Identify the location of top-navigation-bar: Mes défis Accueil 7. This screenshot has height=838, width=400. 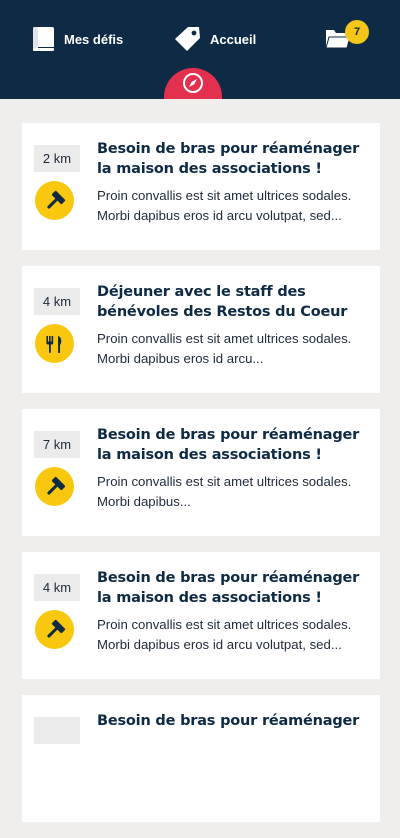
(200, 49).